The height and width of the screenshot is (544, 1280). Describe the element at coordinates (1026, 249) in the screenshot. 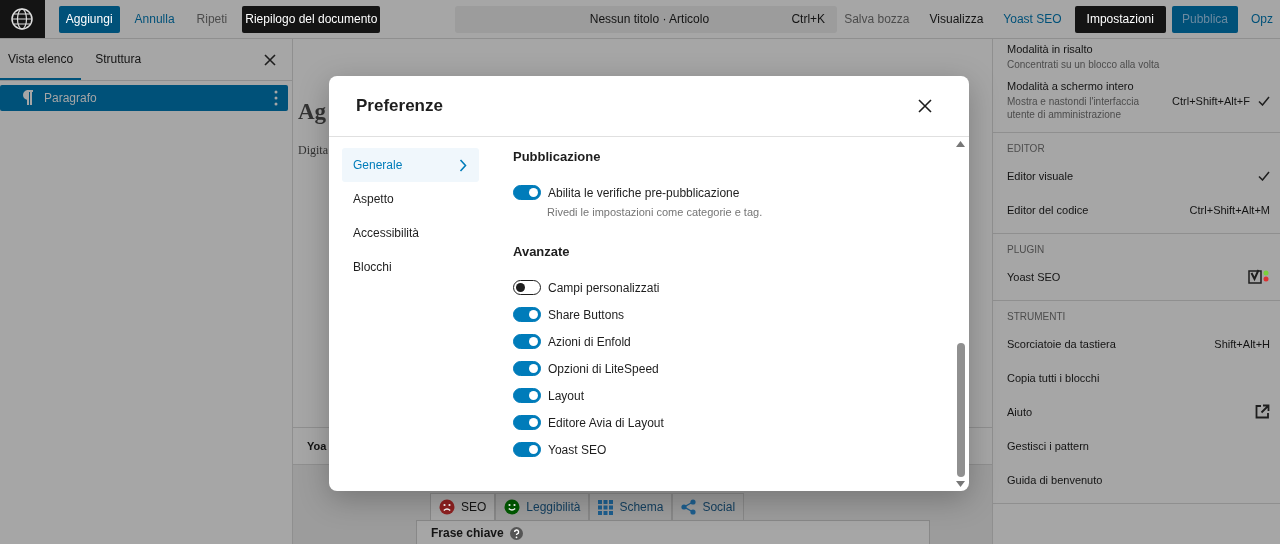

I see `menu-section-title: PLUGIN` at that location.